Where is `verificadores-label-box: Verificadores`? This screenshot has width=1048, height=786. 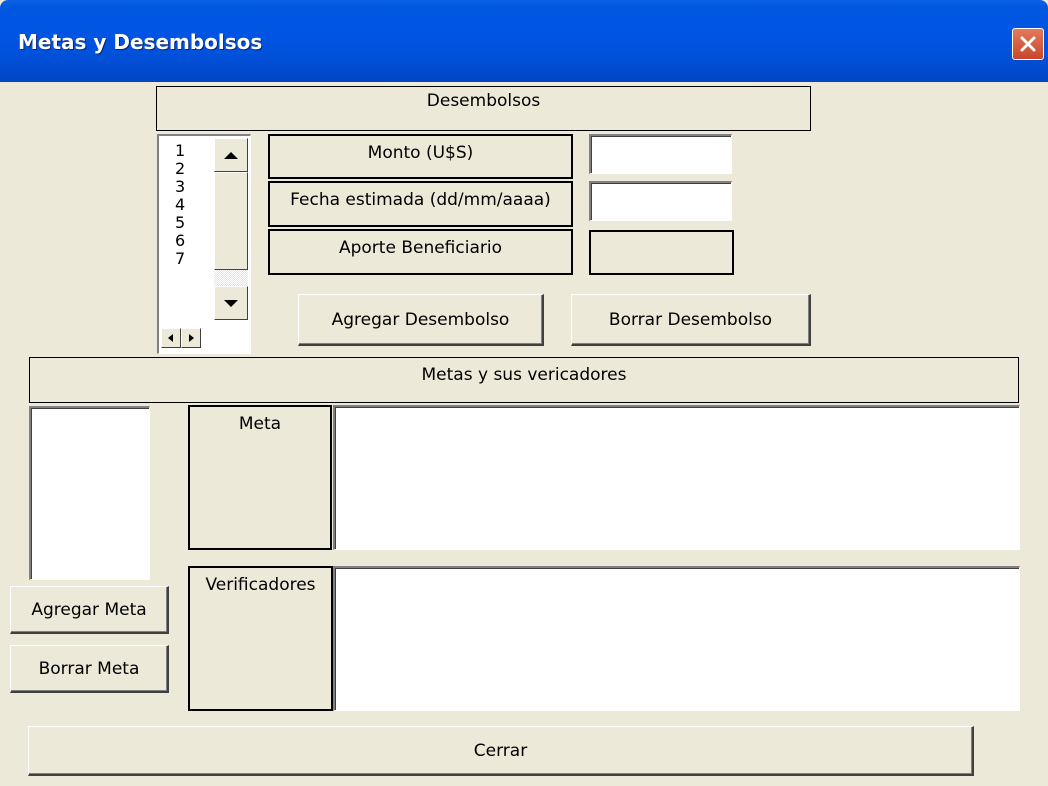
verificadores-label-box: Verificadores is located at coordinates (260, 638).